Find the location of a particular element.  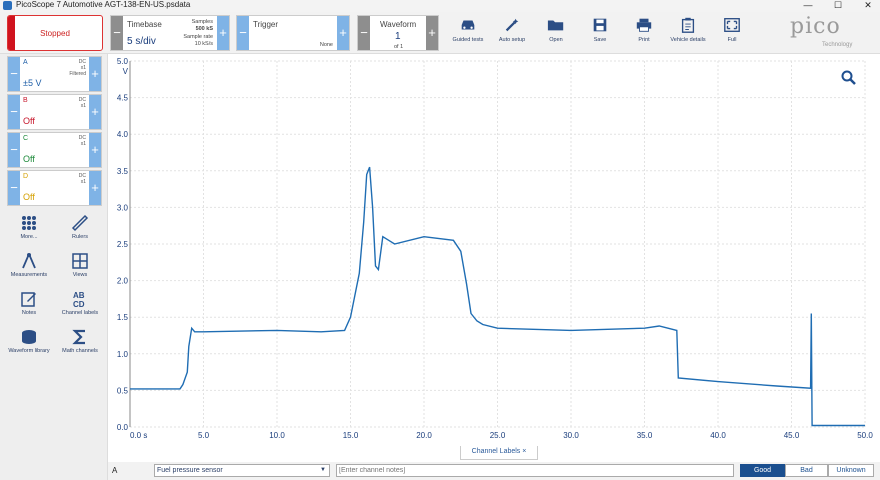

notes-button: Notes is located at coordinates (29, 303).